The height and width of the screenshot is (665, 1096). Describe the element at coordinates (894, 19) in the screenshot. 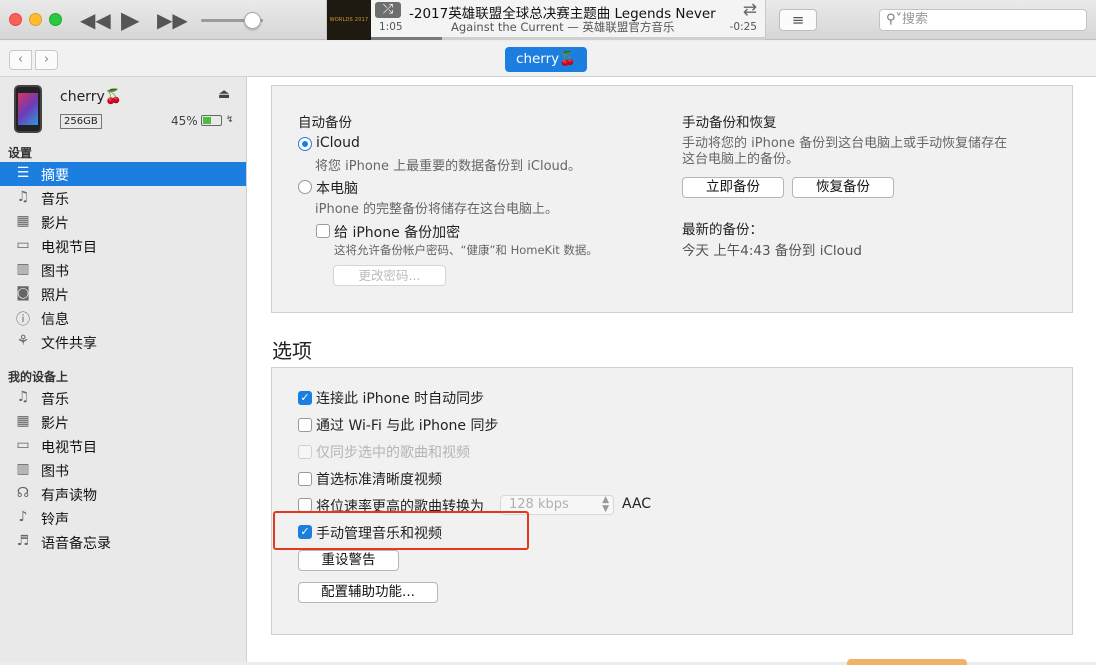

I see `search-icon: ⚲˅` at that location.